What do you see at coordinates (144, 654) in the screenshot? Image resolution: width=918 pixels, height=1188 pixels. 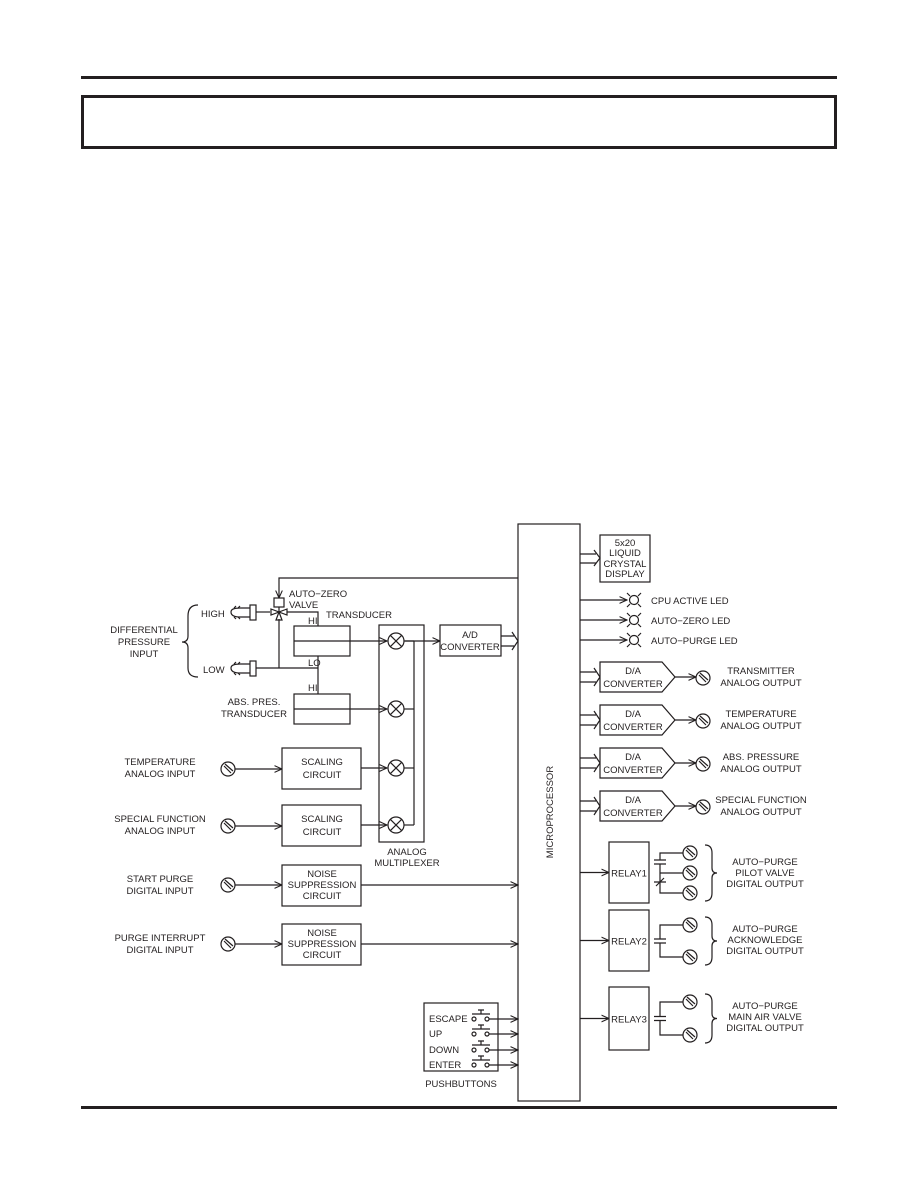 I see `dp-label-3: INPUT` at bounding box center [144, 654].